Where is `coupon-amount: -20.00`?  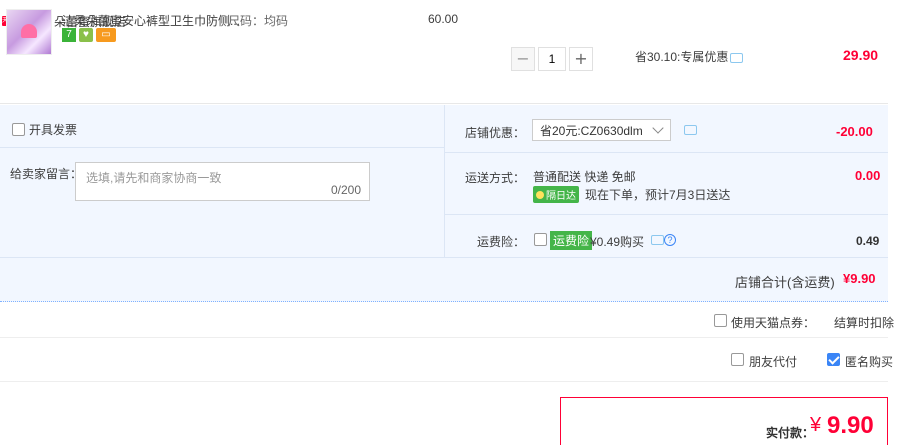
coupon-amount: -20.00 is located at coordinates (854, 131).